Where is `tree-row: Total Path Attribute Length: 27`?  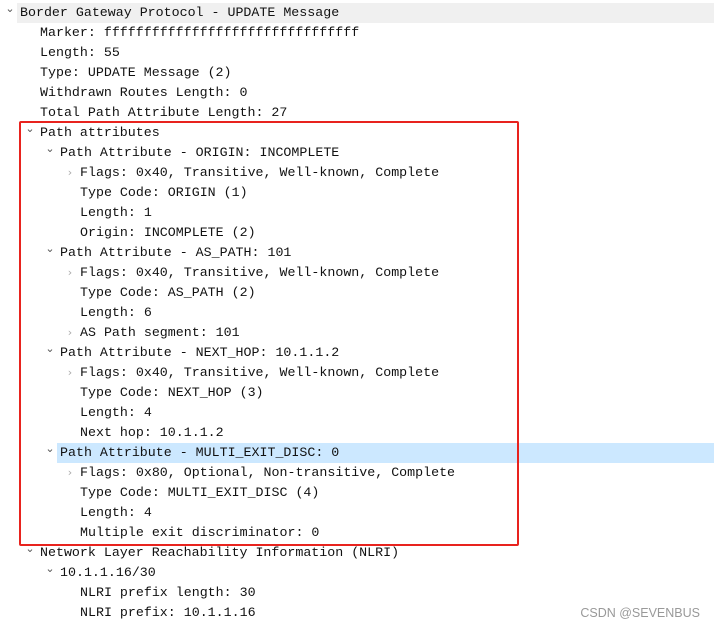
tree-row: Total Path Attribute Length: 27 is located at coordinates (357, 113).